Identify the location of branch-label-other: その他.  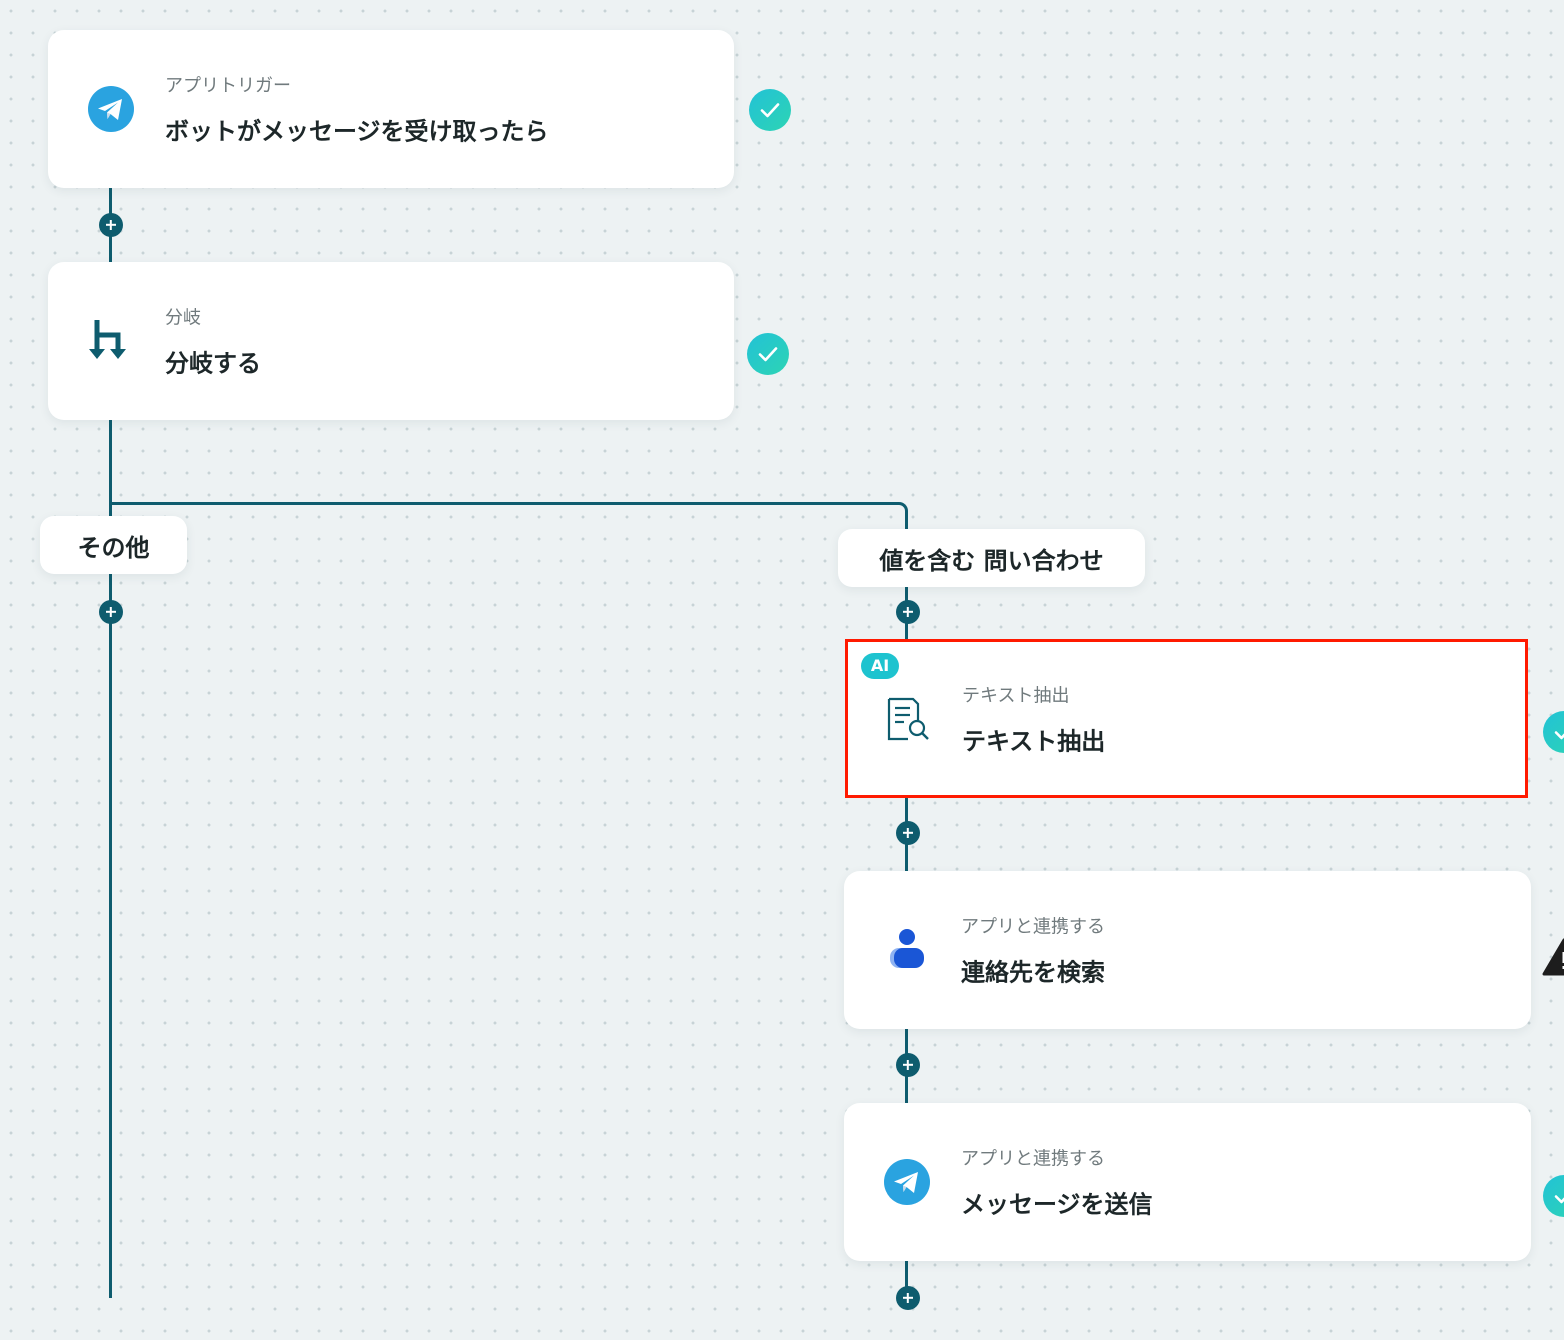
(113, 545).